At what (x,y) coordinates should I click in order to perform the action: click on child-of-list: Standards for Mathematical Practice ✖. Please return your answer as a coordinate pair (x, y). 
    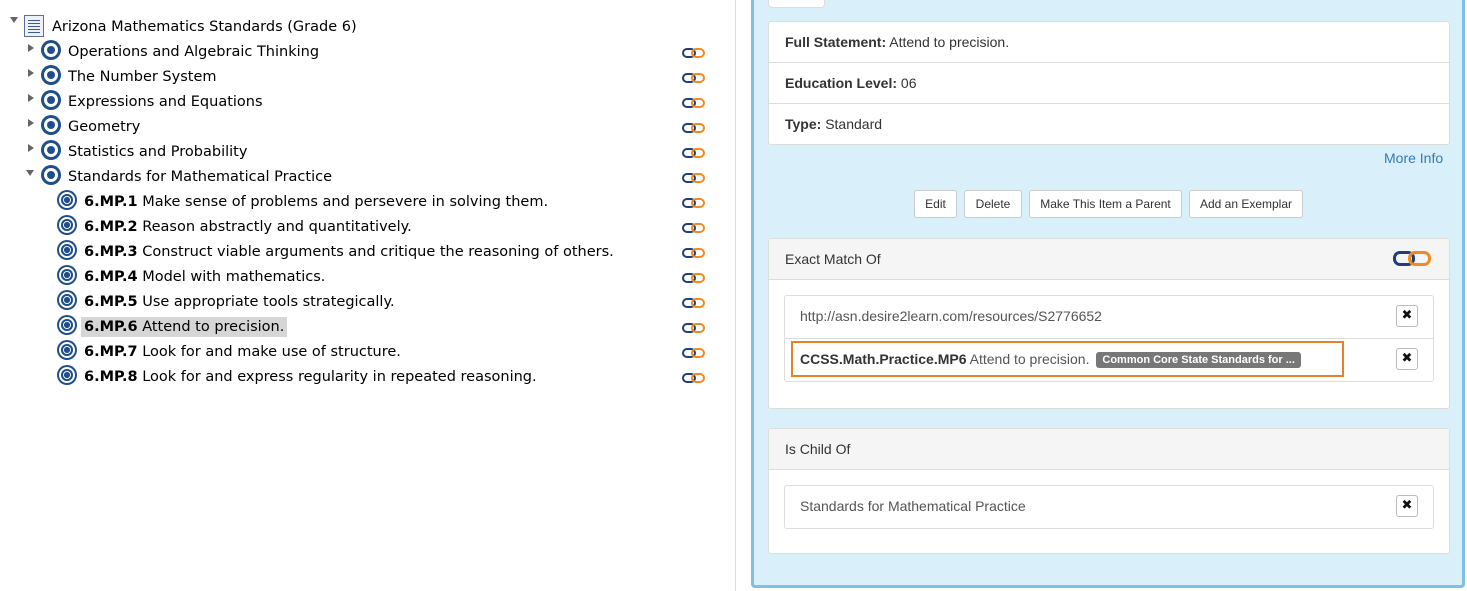
    Looking at the image, I should click on (1109, 507).